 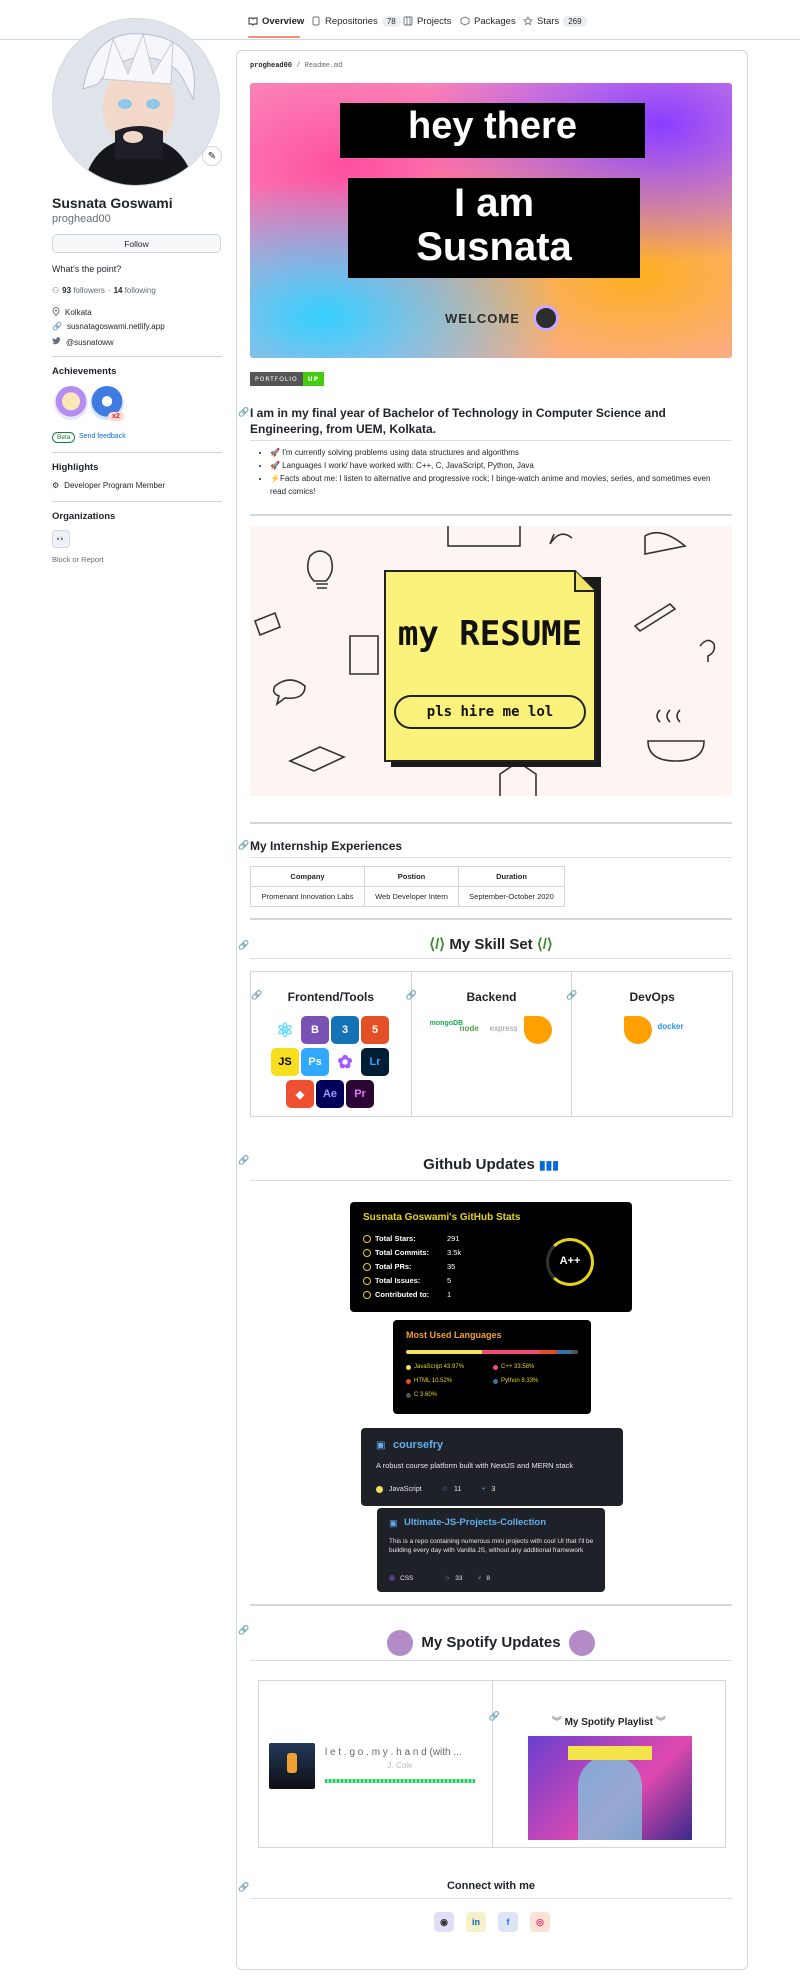 What do you see at coordinates (116, 416) in the screenshot?
I see `achievement-multiplier: x2` at bounding box center [116, 416].